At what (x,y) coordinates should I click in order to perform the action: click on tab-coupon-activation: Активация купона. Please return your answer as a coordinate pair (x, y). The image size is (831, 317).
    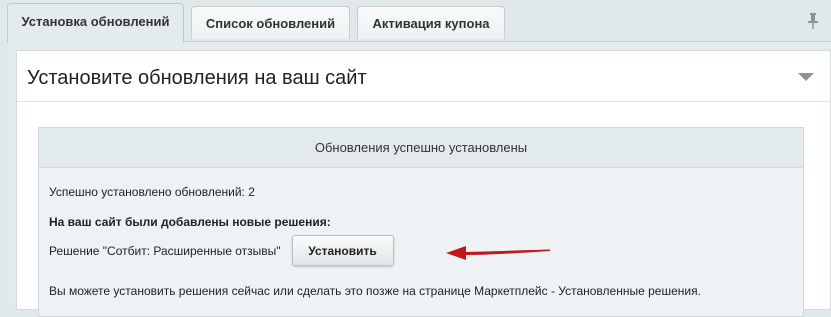
    Looking at the image, I should click on (431, 22).